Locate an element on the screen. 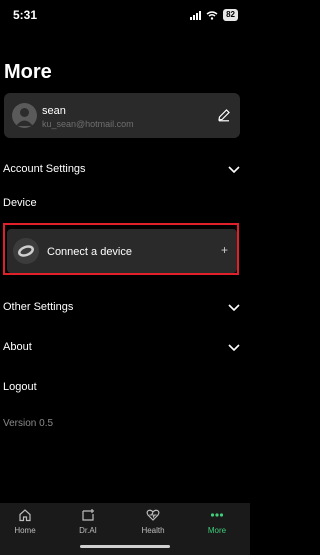  tab-health: Health is located at coordinates (153, 523).